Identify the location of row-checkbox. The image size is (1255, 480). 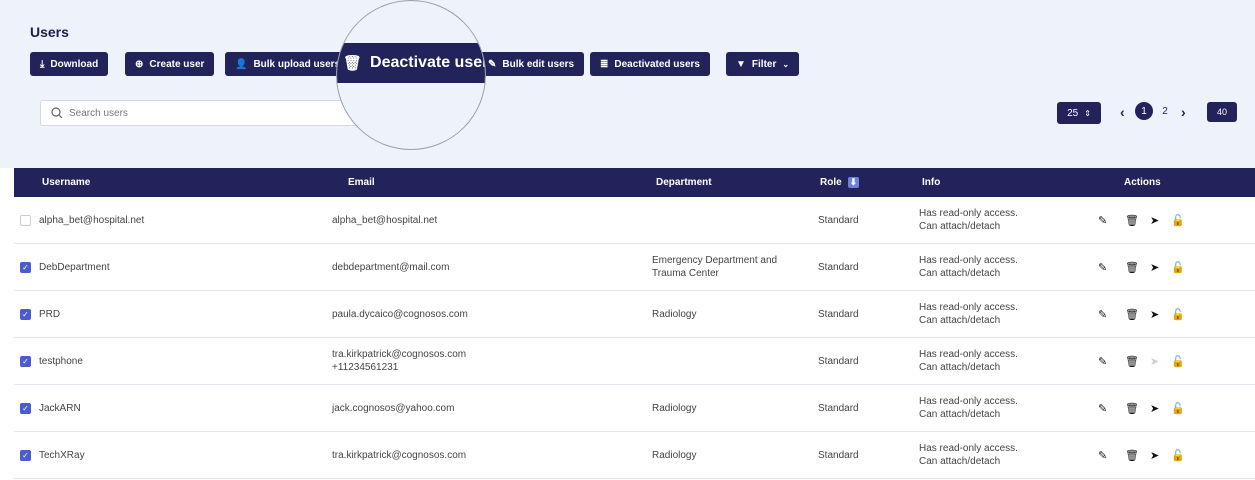
(25, 220).